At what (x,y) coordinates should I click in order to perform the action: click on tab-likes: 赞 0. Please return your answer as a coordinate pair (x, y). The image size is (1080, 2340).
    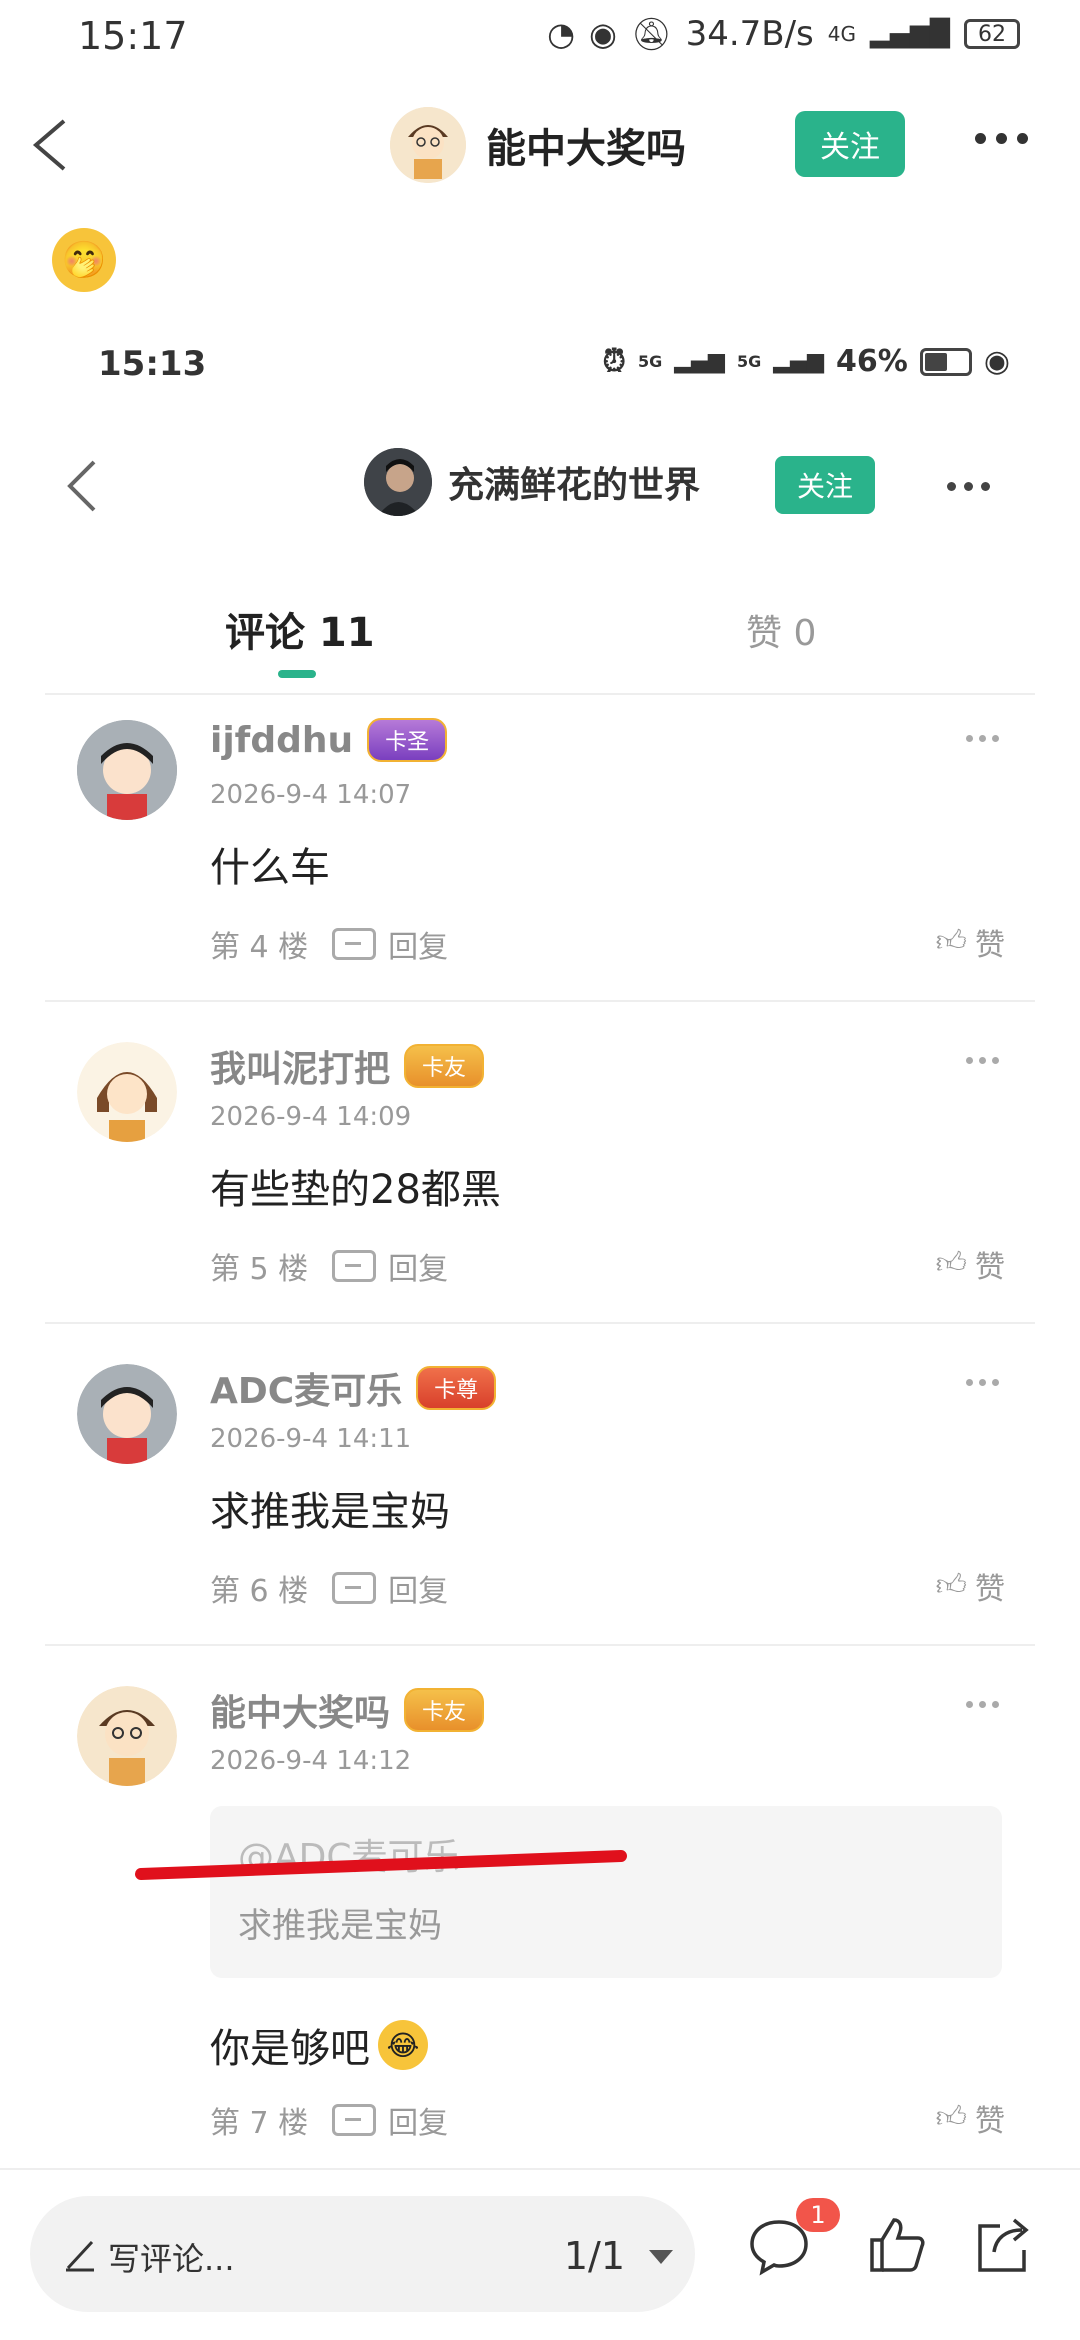
    Looking at the image, I should click on (781, 633).